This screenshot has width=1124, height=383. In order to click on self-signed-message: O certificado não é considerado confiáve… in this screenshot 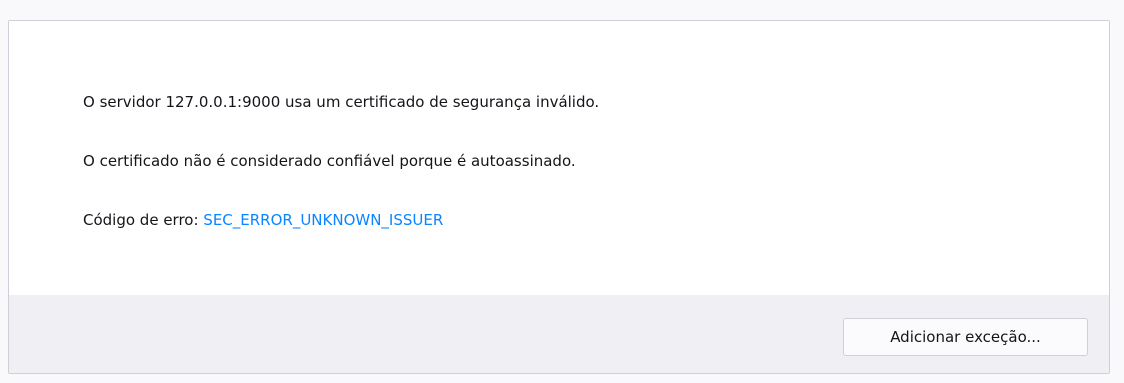, I will do `click(329, 161)`.